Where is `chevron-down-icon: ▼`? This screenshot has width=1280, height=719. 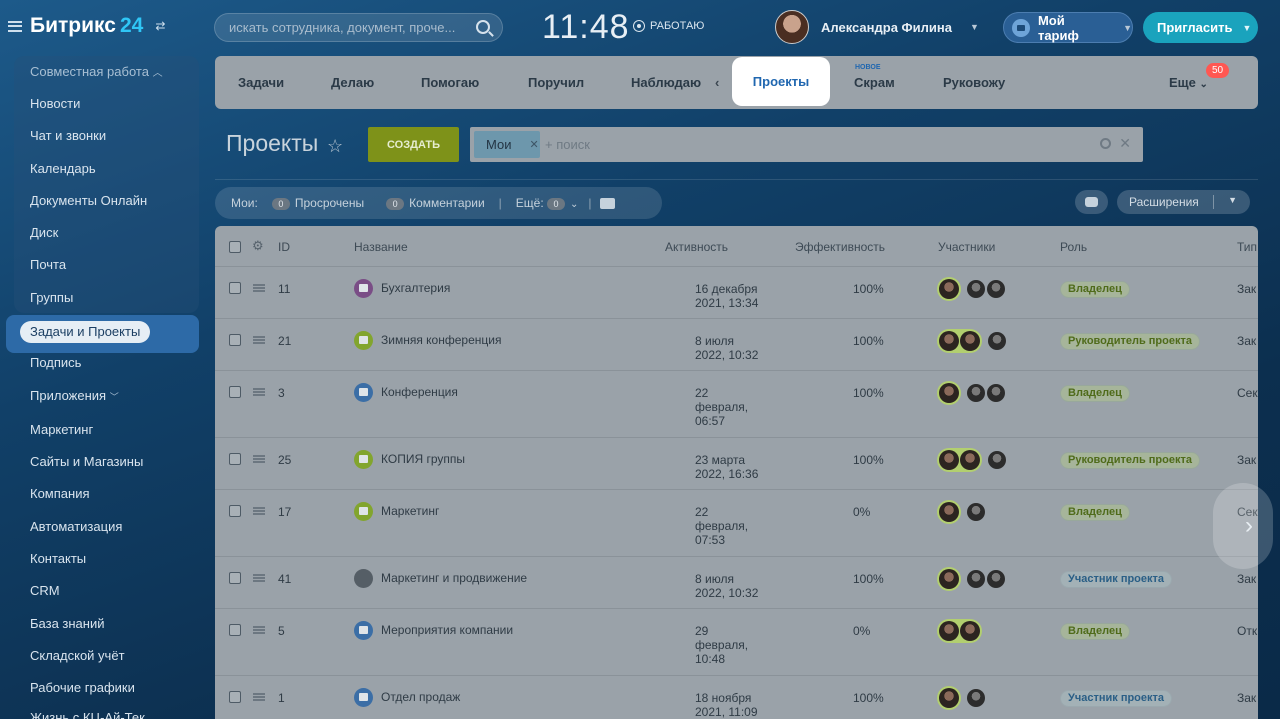
chevron-down-icon: ▼ is located at coordinates (974, 27).